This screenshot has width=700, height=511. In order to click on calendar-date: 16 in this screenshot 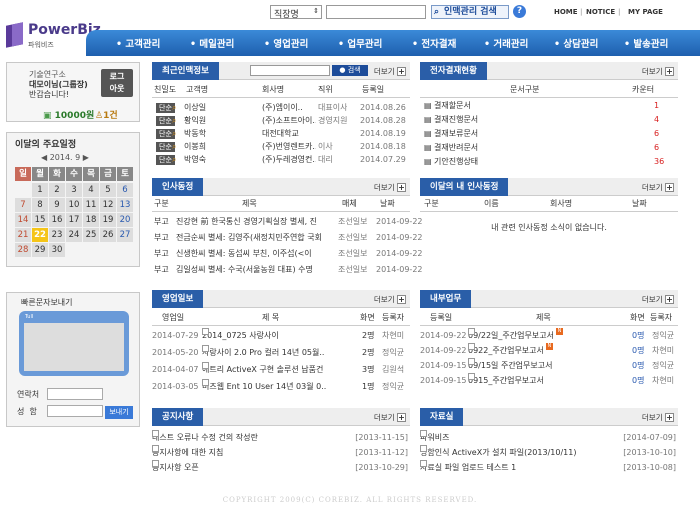, I will do `click(57, 220)`.